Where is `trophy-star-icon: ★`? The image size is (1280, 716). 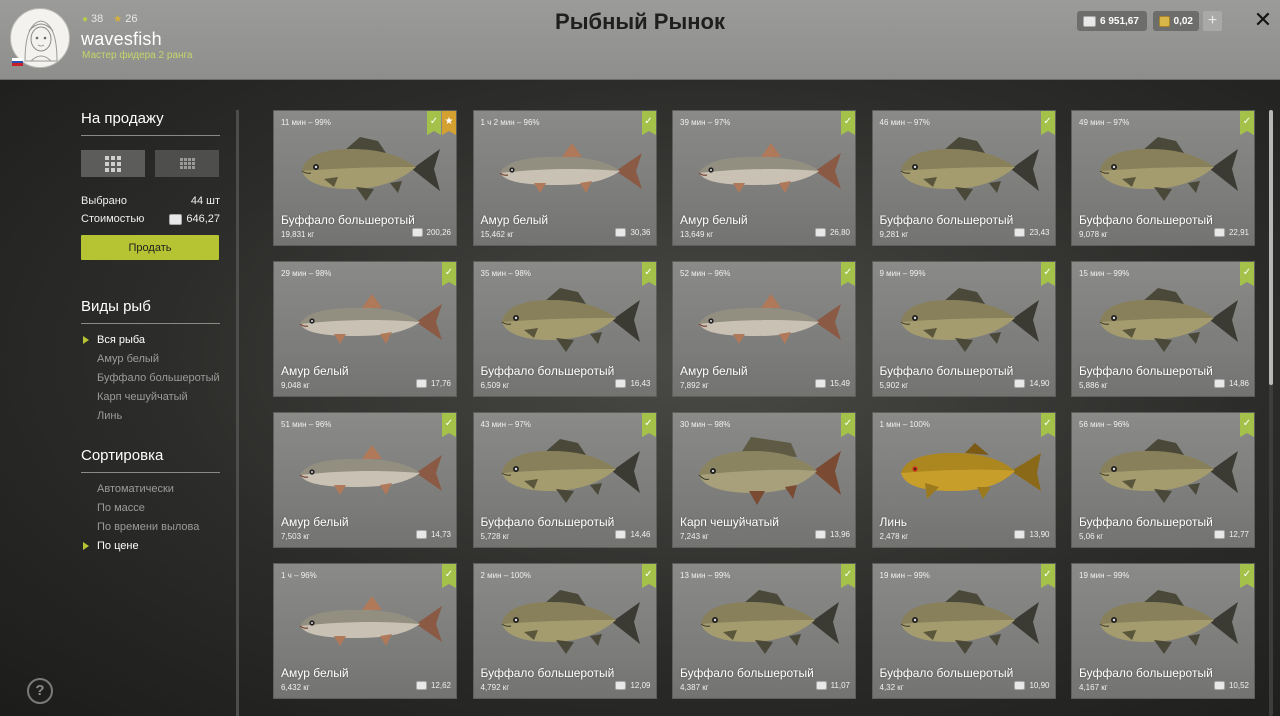 trophy-star-icon: ★ is located at coordinates (449, 123).